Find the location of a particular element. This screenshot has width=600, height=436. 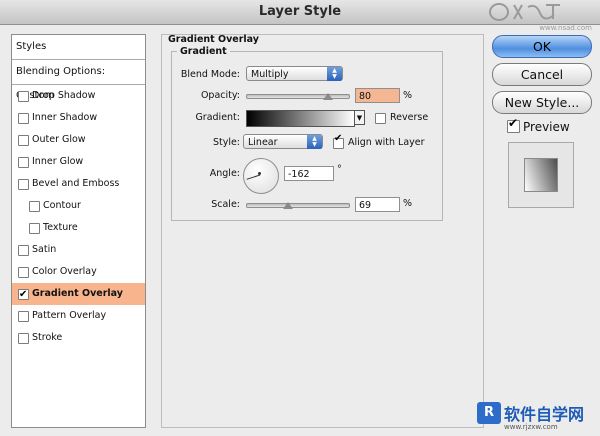

style-item-contour: Contour is located at coordinates (78, 206).